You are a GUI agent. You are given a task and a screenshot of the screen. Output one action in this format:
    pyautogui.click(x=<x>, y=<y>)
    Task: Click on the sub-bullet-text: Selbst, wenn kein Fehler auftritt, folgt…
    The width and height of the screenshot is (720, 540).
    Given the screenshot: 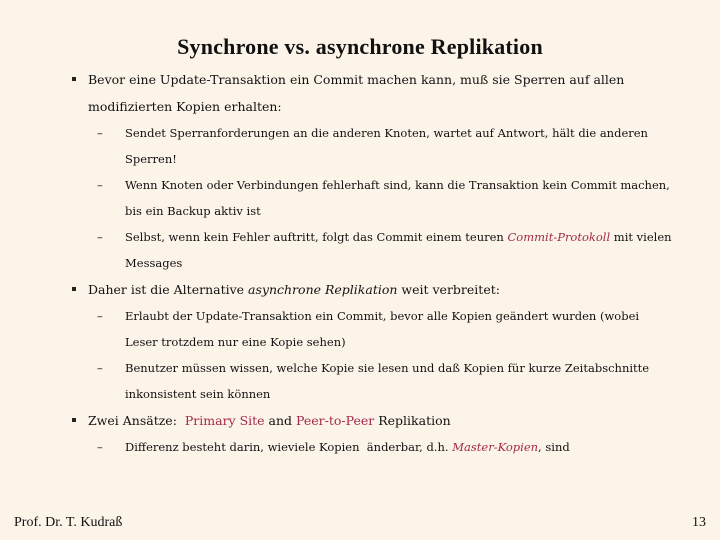 What is the action you would take?
    pyautogui.click(x=316, y=237)
    